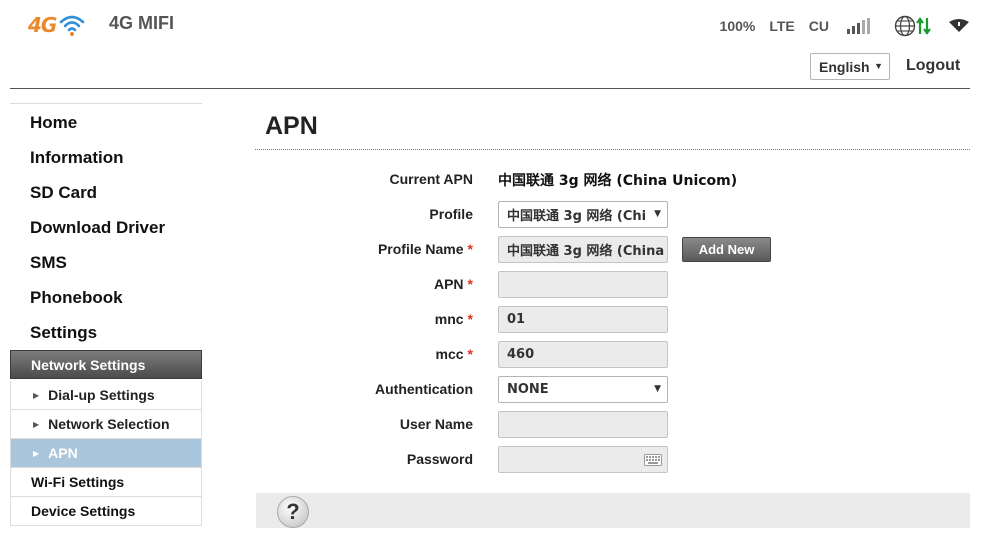  I want to click on sidebar-item-sd-card: SD Card, so click(63, 193).